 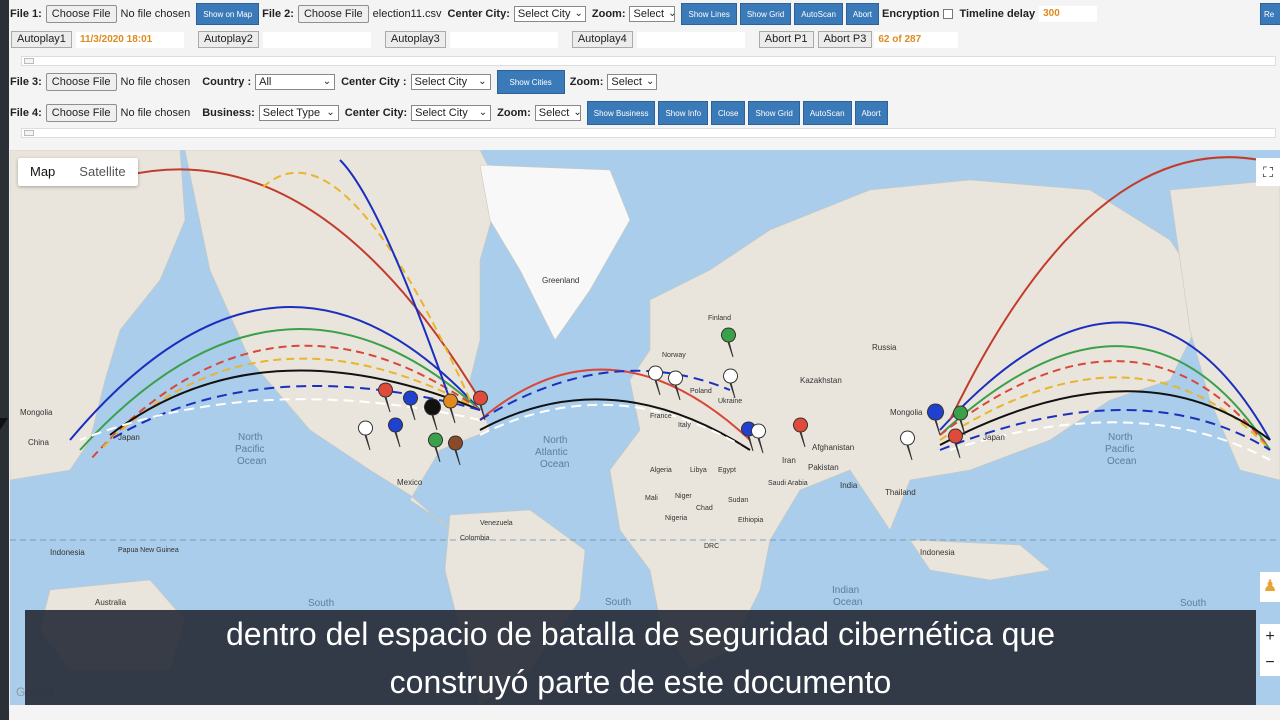 What do you see at coordinates (661, 470) in the screenshot?
I see `label-algeria: Algeria` at bounding box center [661, 470].